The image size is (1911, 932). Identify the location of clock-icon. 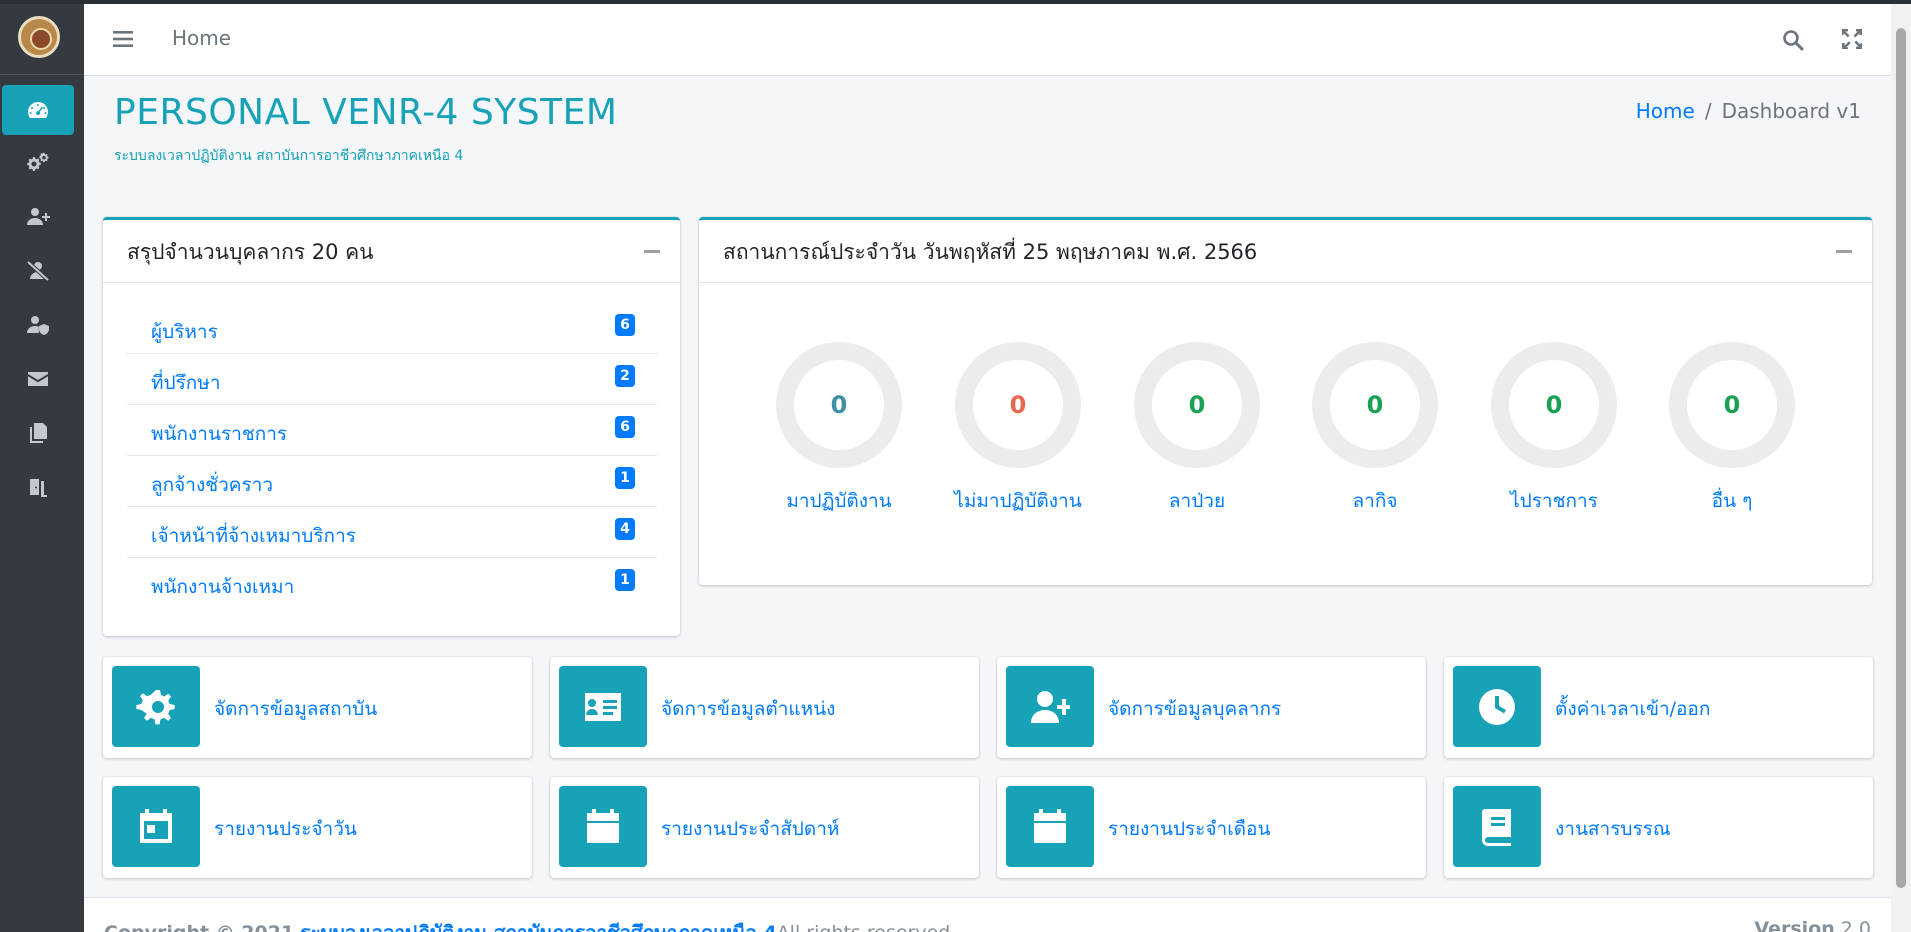
(1497, 706).